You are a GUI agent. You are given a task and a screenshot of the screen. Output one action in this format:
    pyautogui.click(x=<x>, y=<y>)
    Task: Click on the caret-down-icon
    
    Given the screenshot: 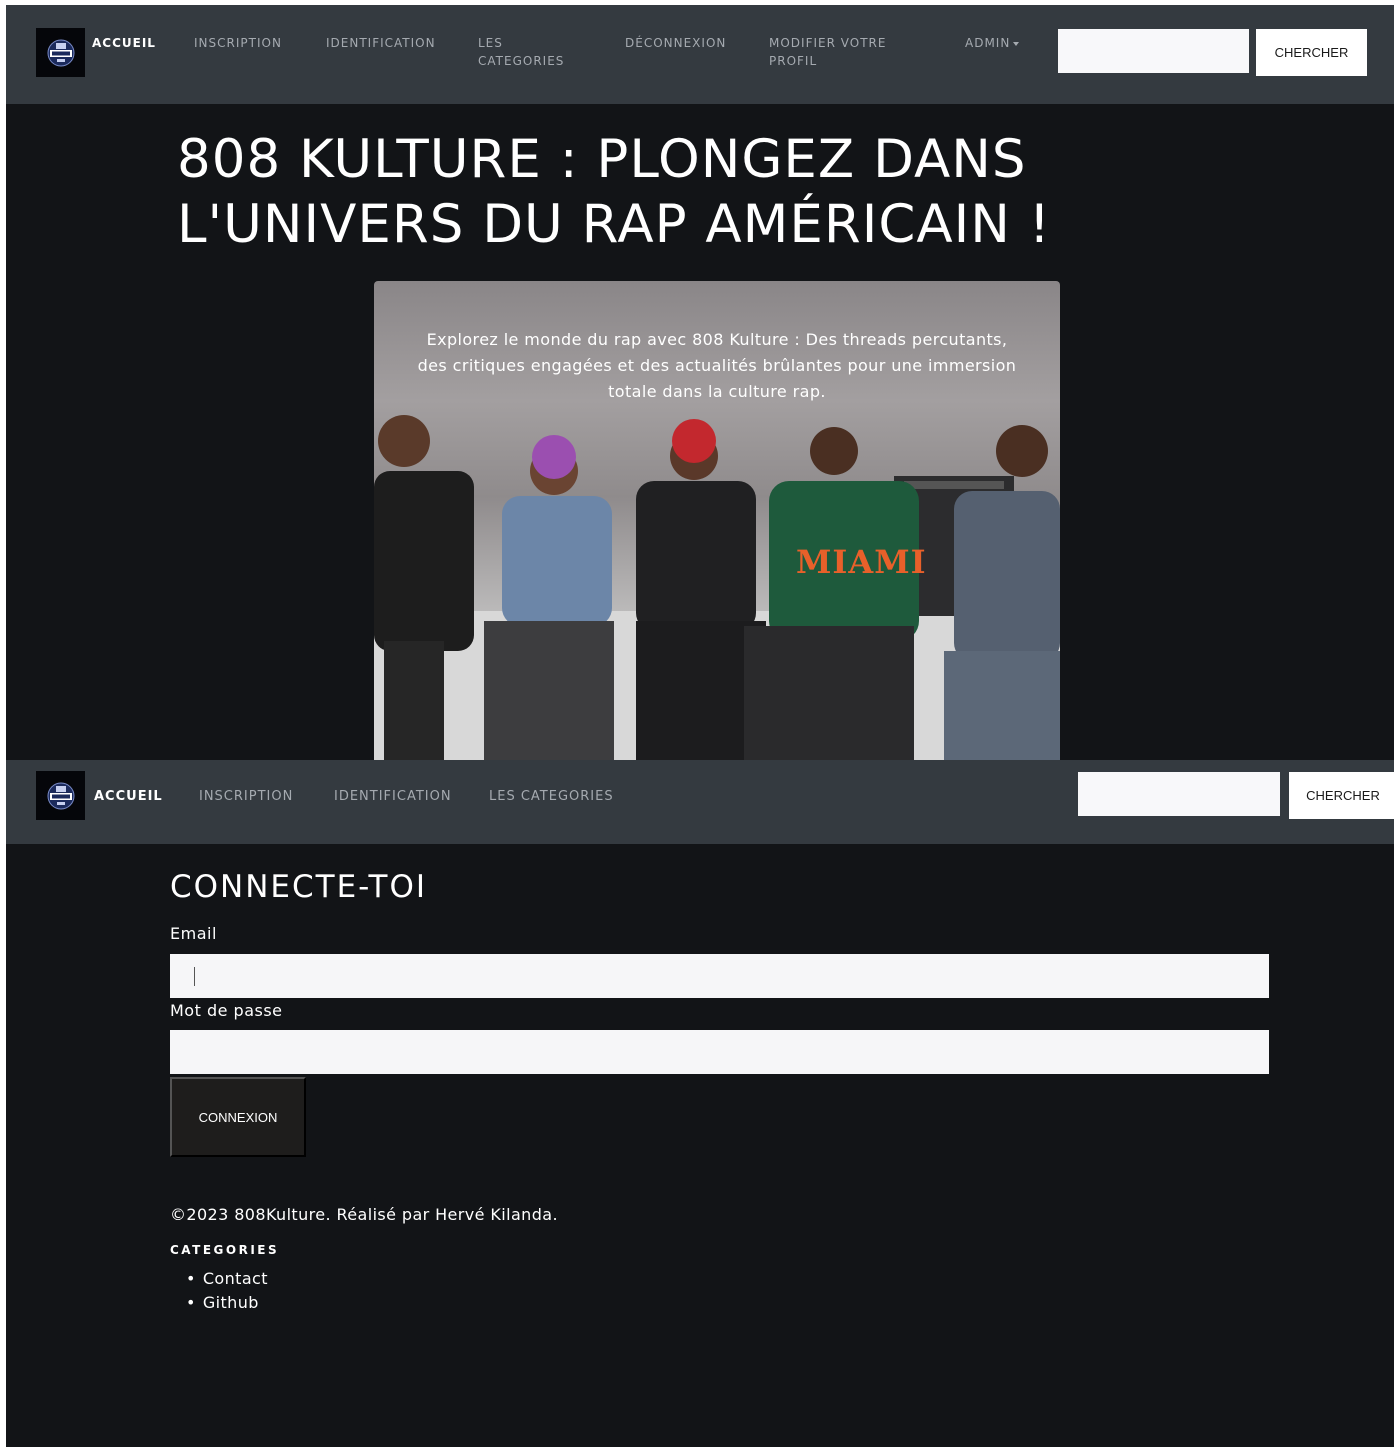 What is the action you would take?
    pyautogui.click(x=1016, y=43)
    